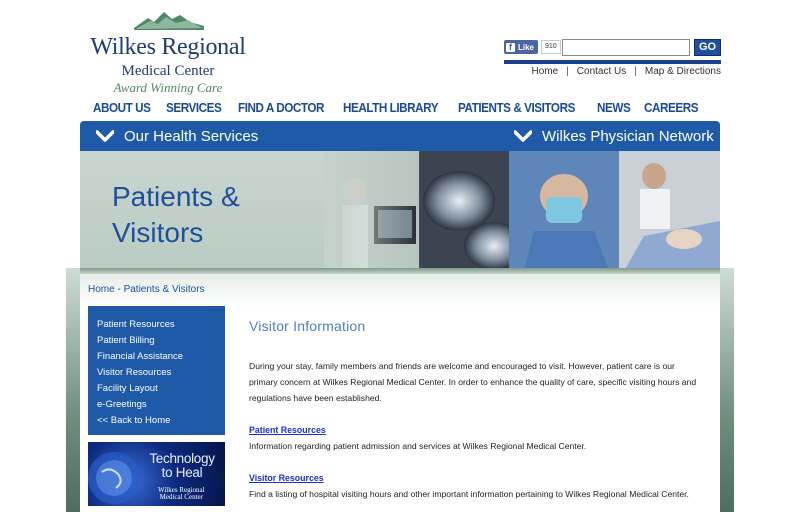  I want to click on banner-title: Patients & Visitors, so click(176, 214).